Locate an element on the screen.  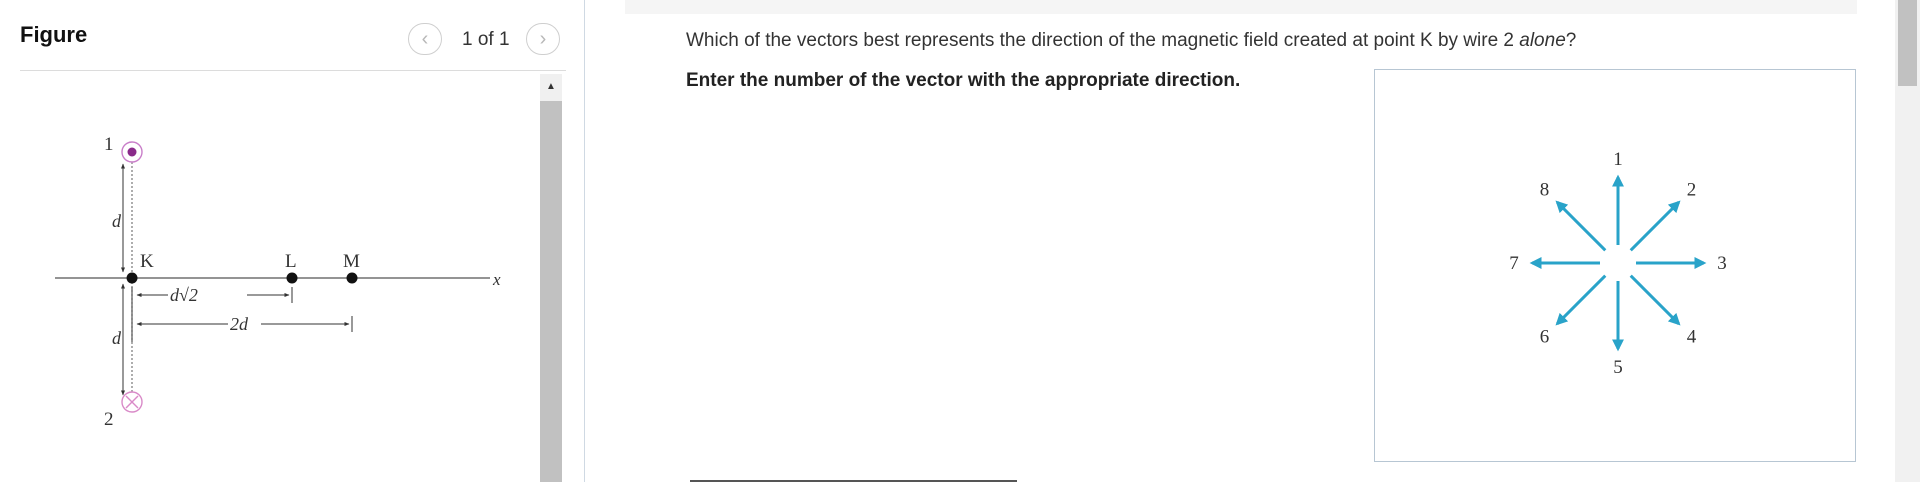
page-scrollbar-thumb is located at coordinates (1907, 43).